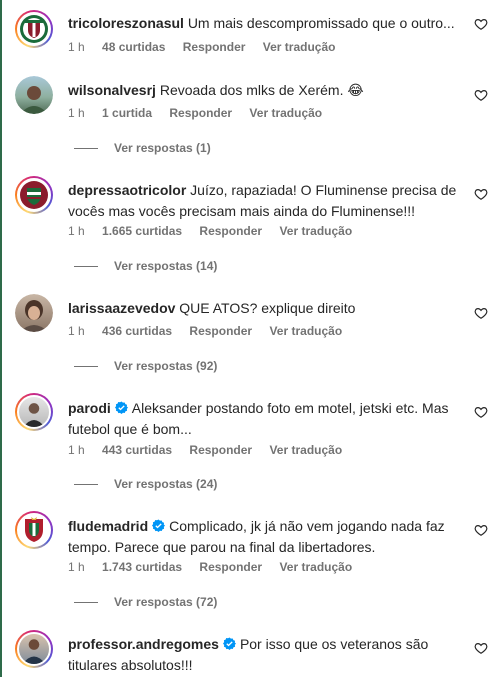  Describe the element at coordinates (127, 113) in the screenshot. I see `likes-count: 1 curtida` at that location.